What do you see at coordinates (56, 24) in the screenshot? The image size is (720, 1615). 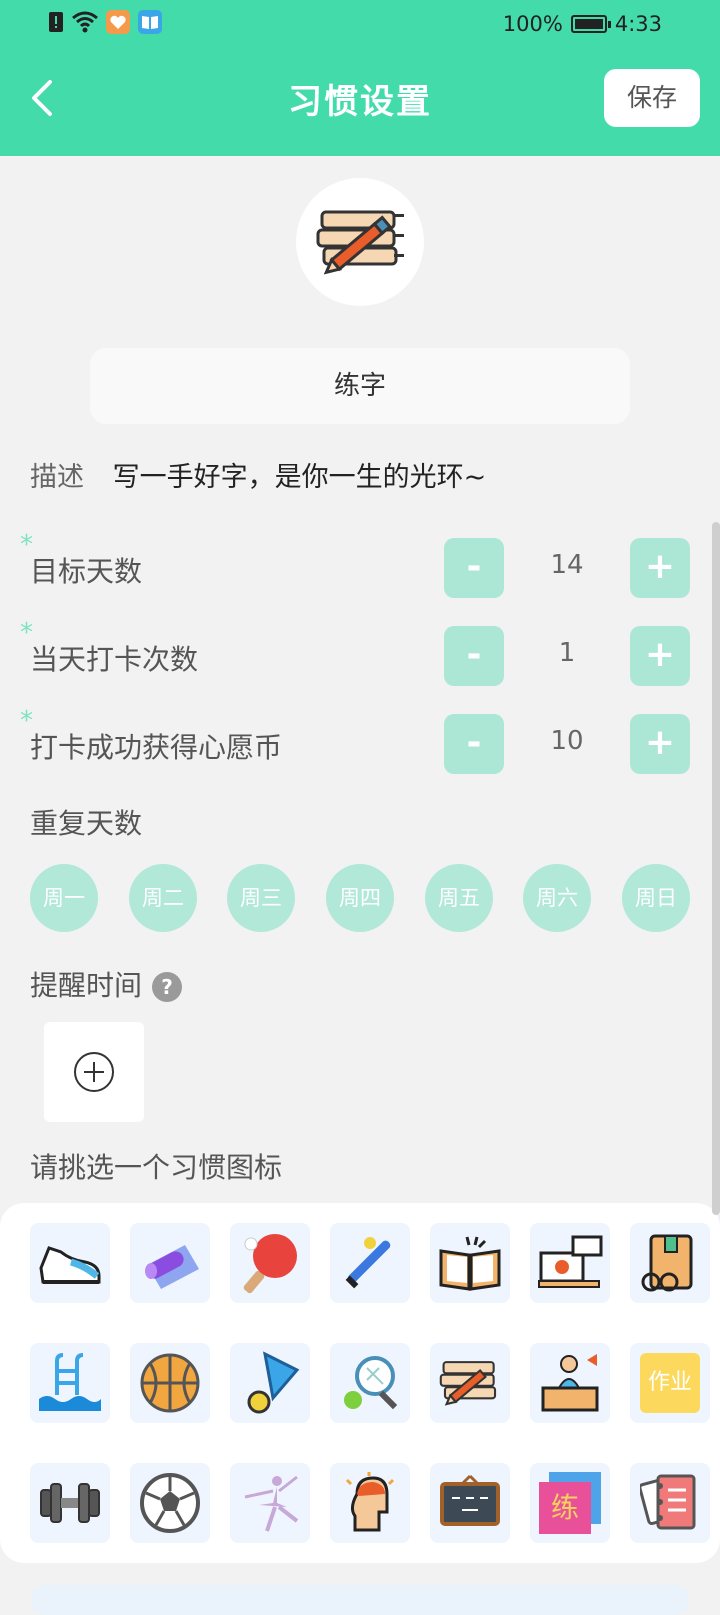 I see `alert-icon` at bounding box center [56, 24].